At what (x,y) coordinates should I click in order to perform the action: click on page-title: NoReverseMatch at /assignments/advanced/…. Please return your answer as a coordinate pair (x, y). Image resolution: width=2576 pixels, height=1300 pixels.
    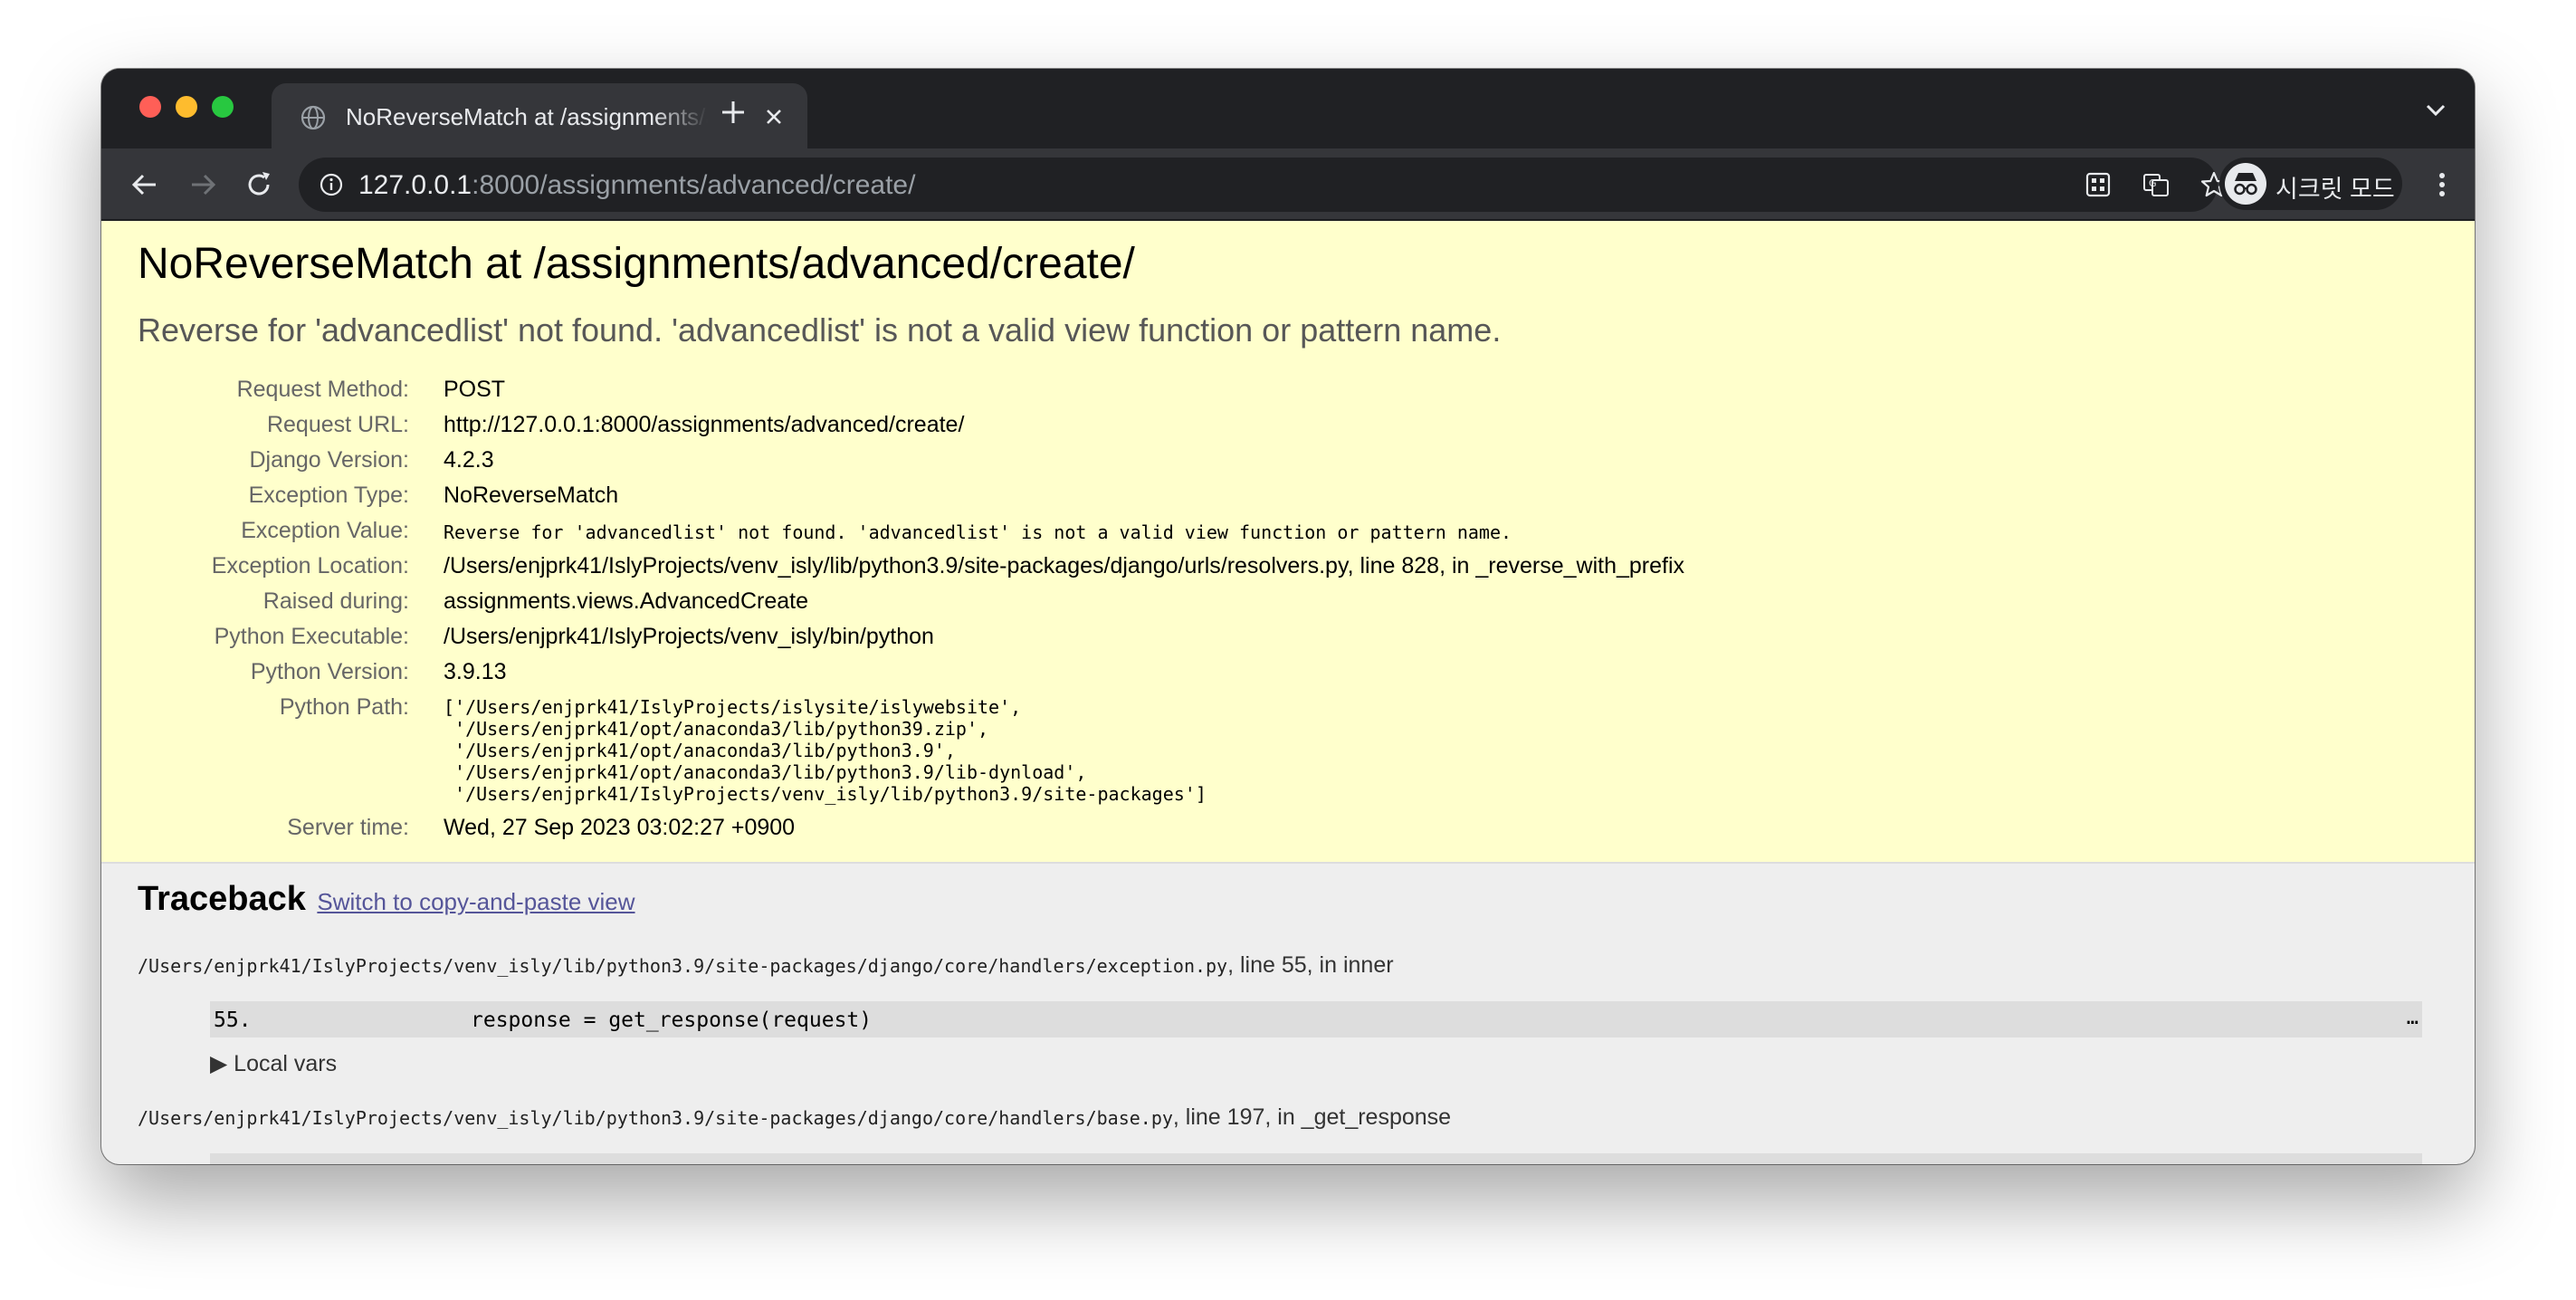
    Looking at the image, I should click on (637, 264).